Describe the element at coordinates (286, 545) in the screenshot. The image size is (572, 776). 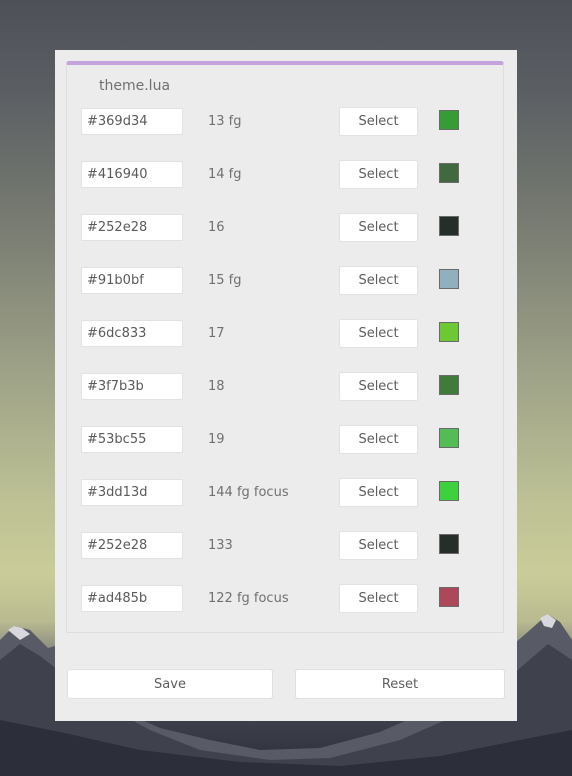
I see `color-row: 133 Select` at that location.